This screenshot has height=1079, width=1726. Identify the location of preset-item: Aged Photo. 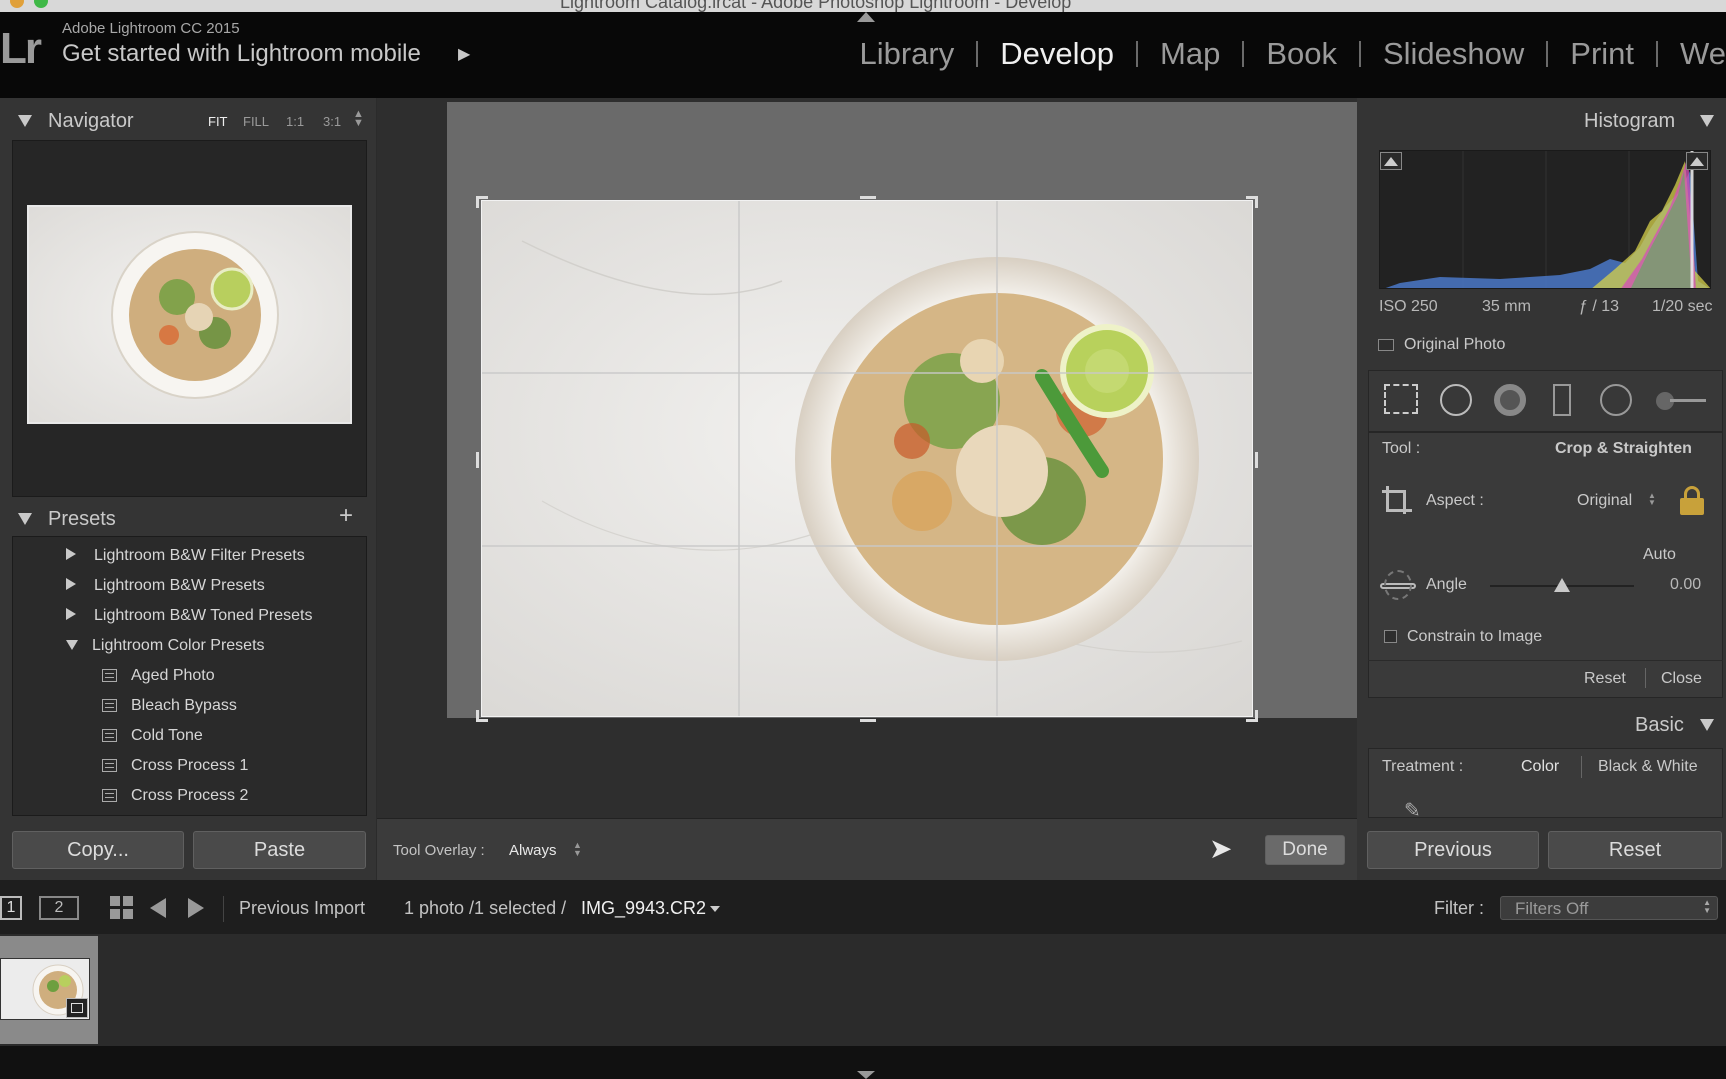
(158, 676).